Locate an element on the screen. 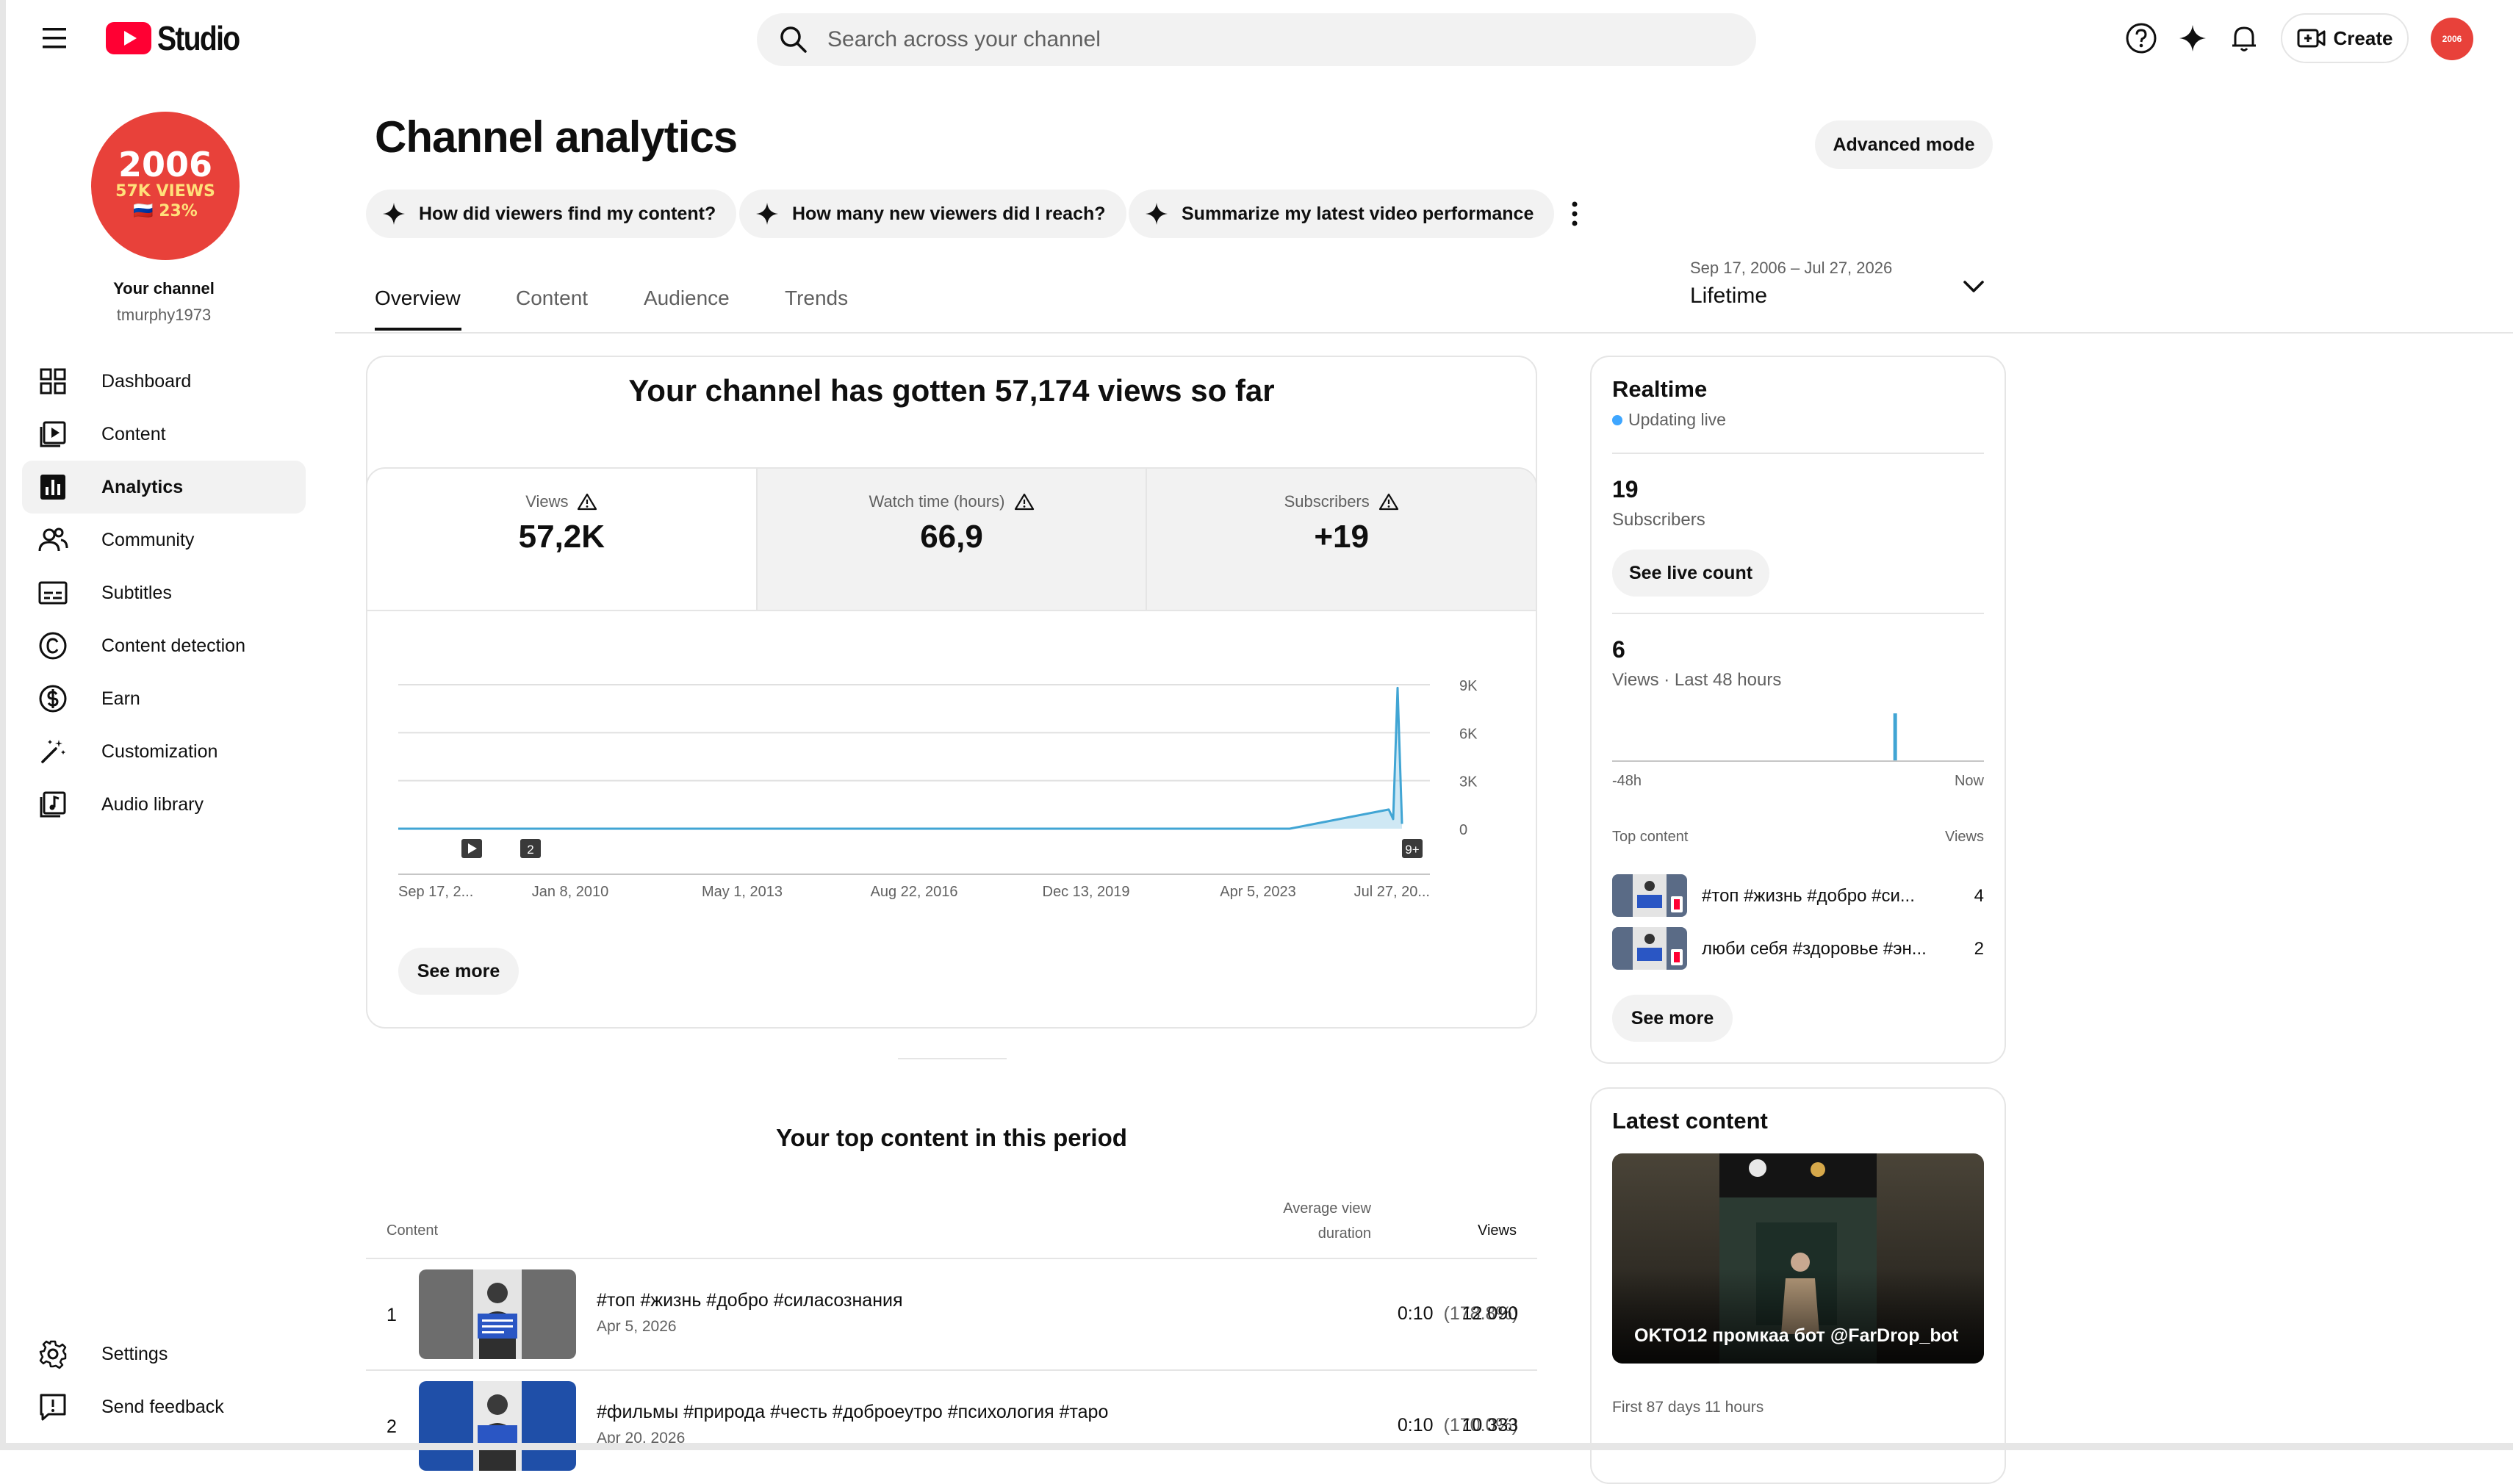  warning-icon is located at coordinates (1024, 502).